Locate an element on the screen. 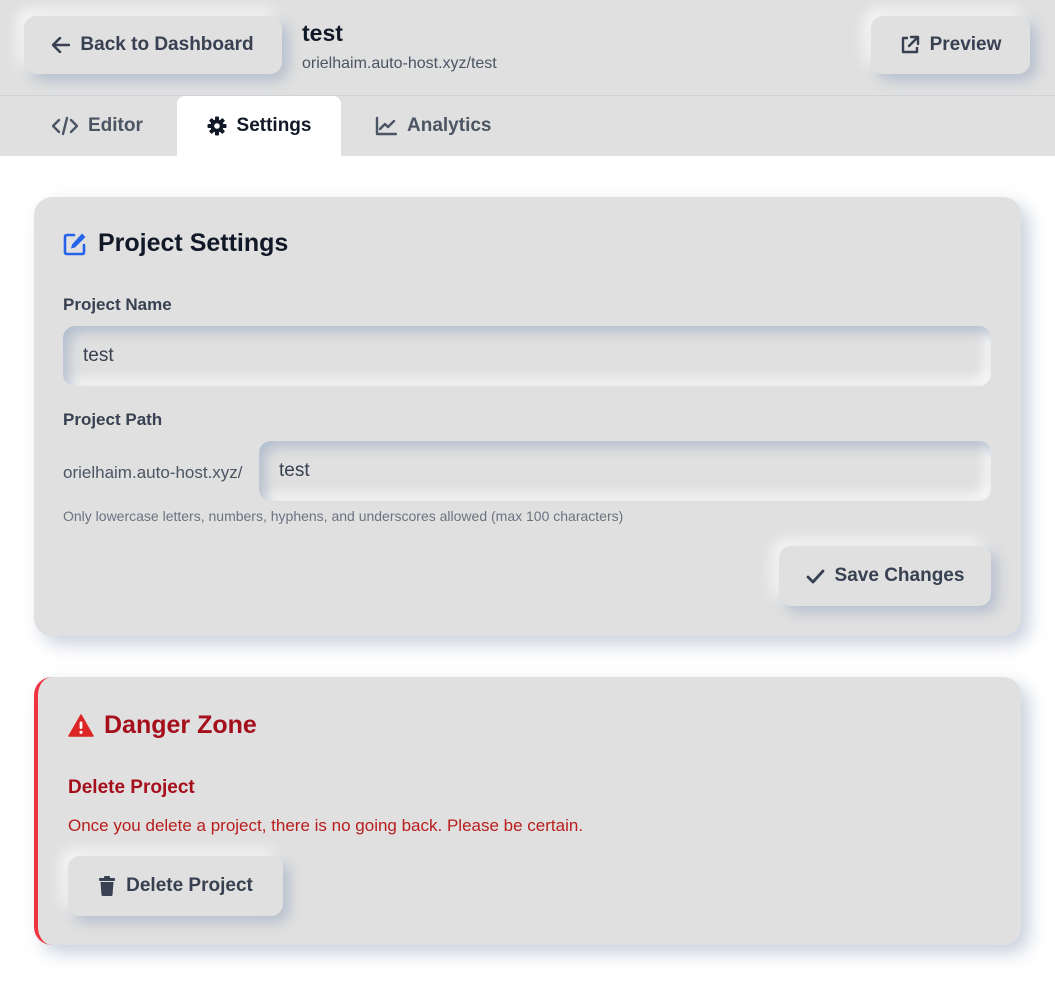 This screenshot has width=1055, height=989. save-changes-label: Save Changes is located at coordinates (899, 575).